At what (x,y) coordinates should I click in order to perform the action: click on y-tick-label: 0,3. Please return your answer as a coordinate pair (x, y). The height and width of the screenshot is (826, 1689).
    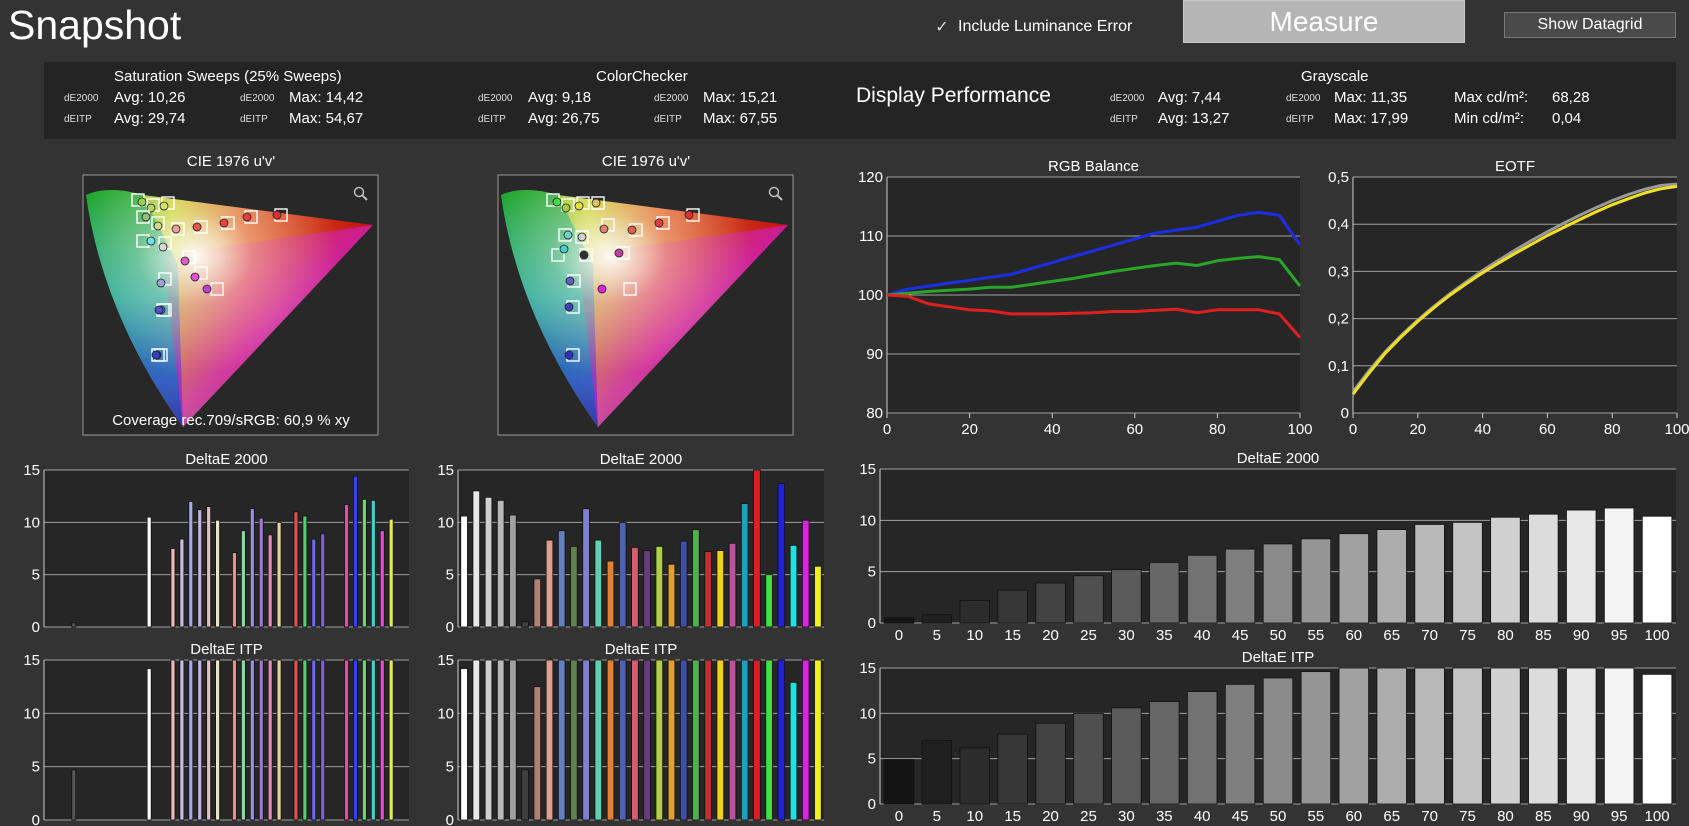
    Looking at the image, I should click on (1338, 271).